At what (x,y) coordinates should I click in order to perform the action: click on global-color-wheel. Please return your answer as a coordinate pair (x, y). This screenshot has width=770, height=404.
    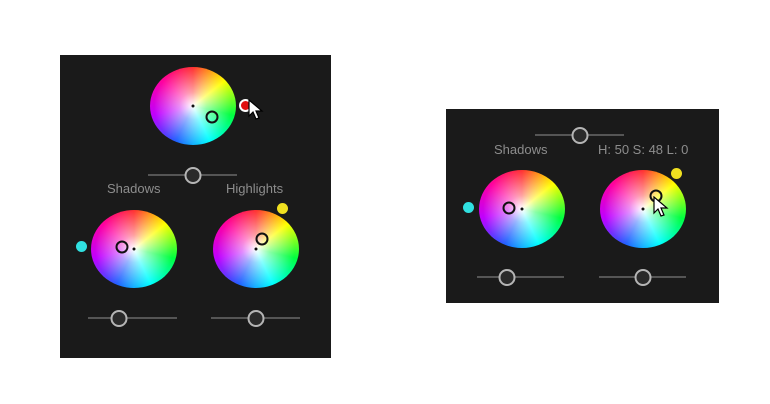
    Looking at the image, I should click on (193, 106).